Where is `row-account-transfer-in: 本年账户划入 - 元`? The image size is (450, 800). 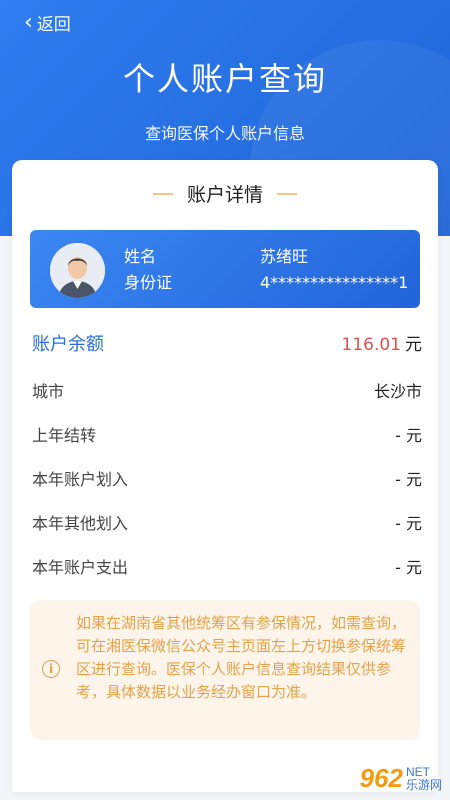 row-account-transfer-in: 本年账户划入 - 元 is located at coordinates (227, 478).